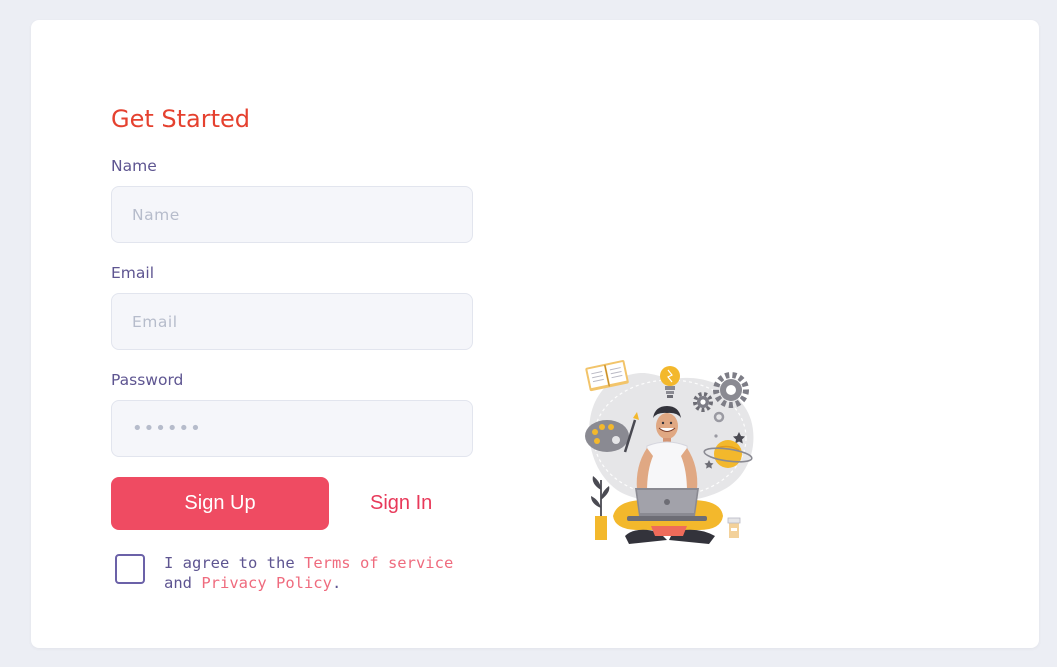 This screenshot has height=667, width=1057. Describe the element at coordinates (292, 214) in the screenshot. I see `name-input` at that location.